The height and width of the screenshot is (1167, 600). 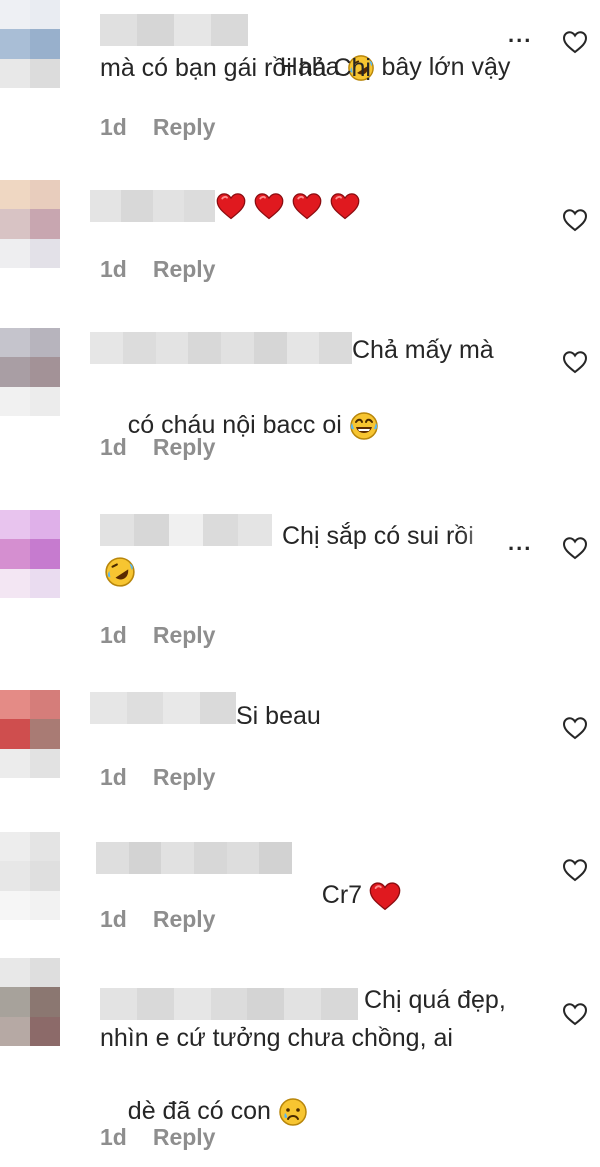 I want to click on hearts, so click(x=288, y=206).